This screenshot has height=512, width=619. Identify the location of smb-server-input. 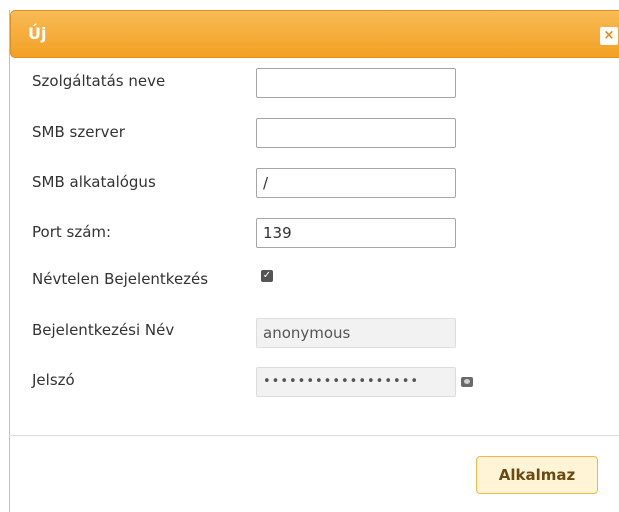
(356, 133).